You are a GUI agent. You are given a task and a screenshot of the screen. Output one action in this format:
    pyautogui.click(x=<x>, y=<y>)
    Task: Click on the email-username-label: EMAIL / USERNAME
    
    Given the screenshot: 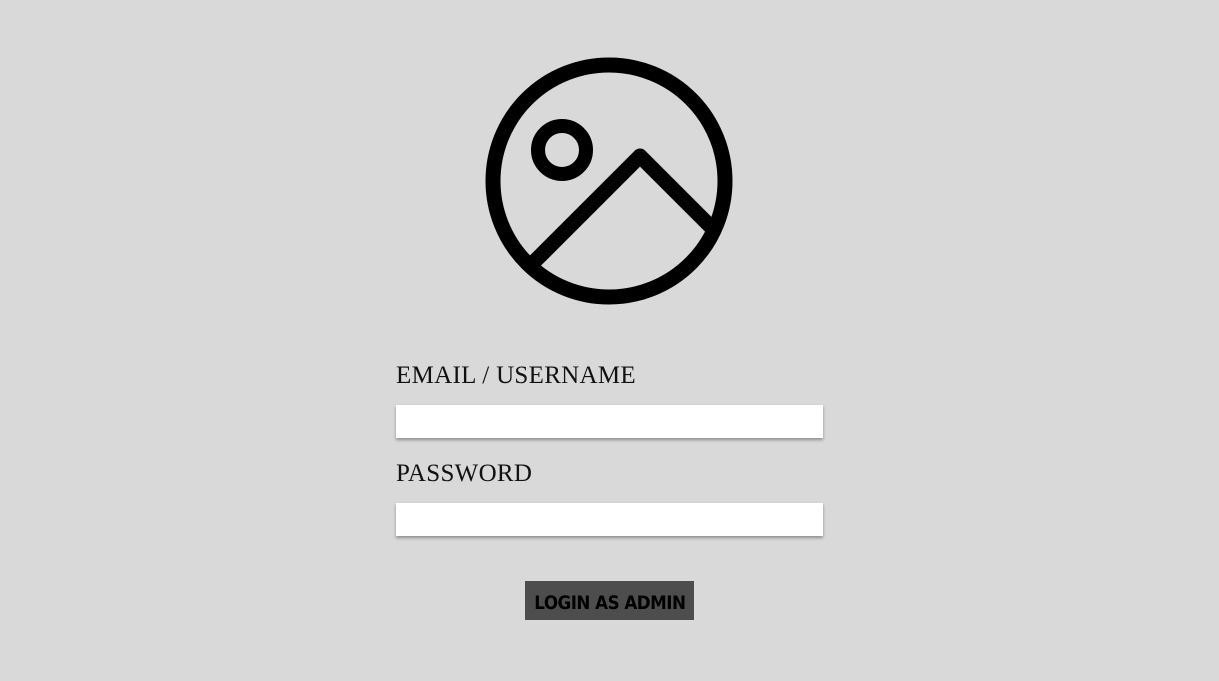 What is the action you would take?
    pyautogui.click(x=516, y=375)
    